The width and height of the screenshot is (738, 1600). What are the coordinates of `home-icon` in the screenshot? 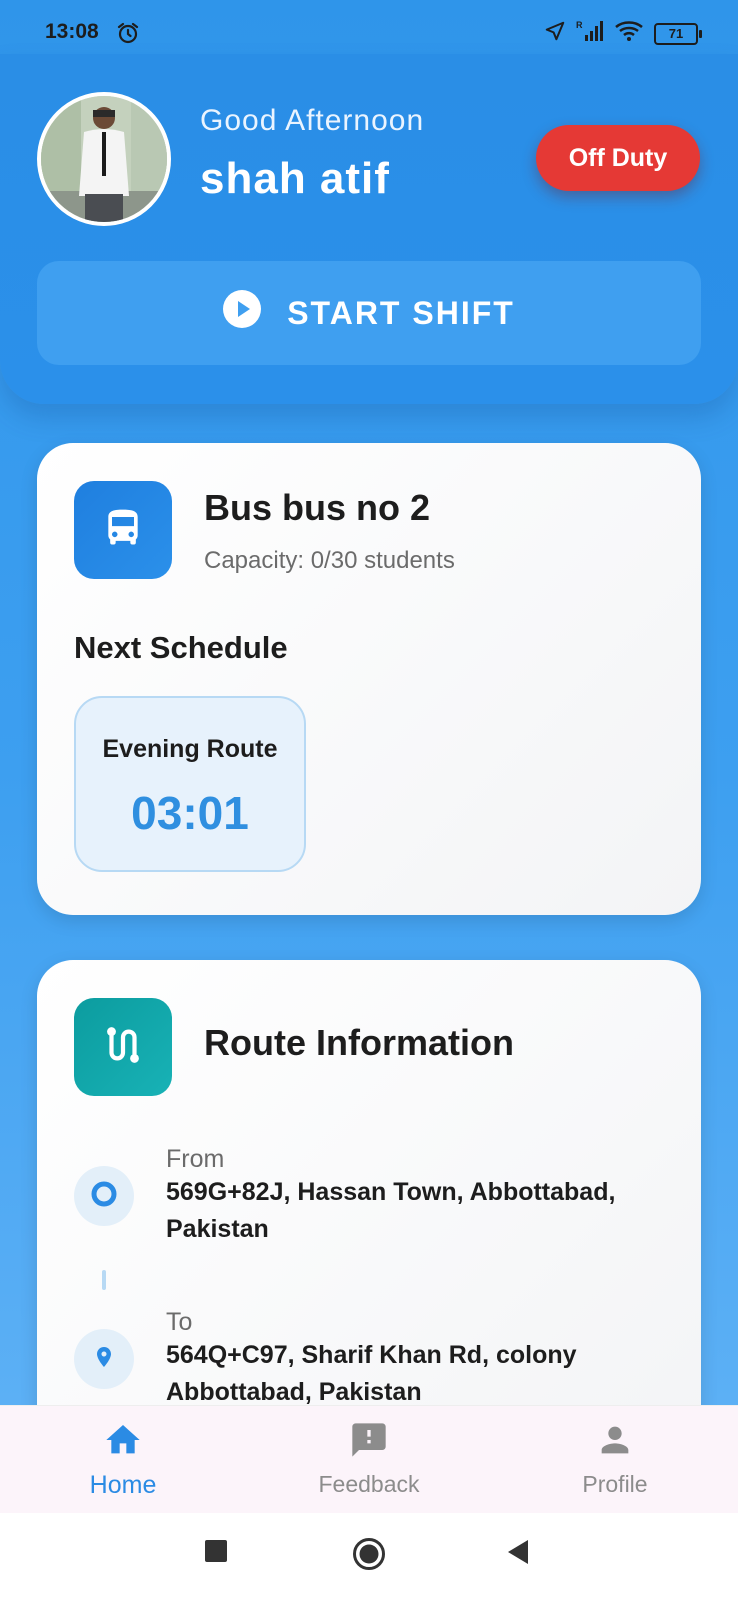 It's located at (123, 1444).